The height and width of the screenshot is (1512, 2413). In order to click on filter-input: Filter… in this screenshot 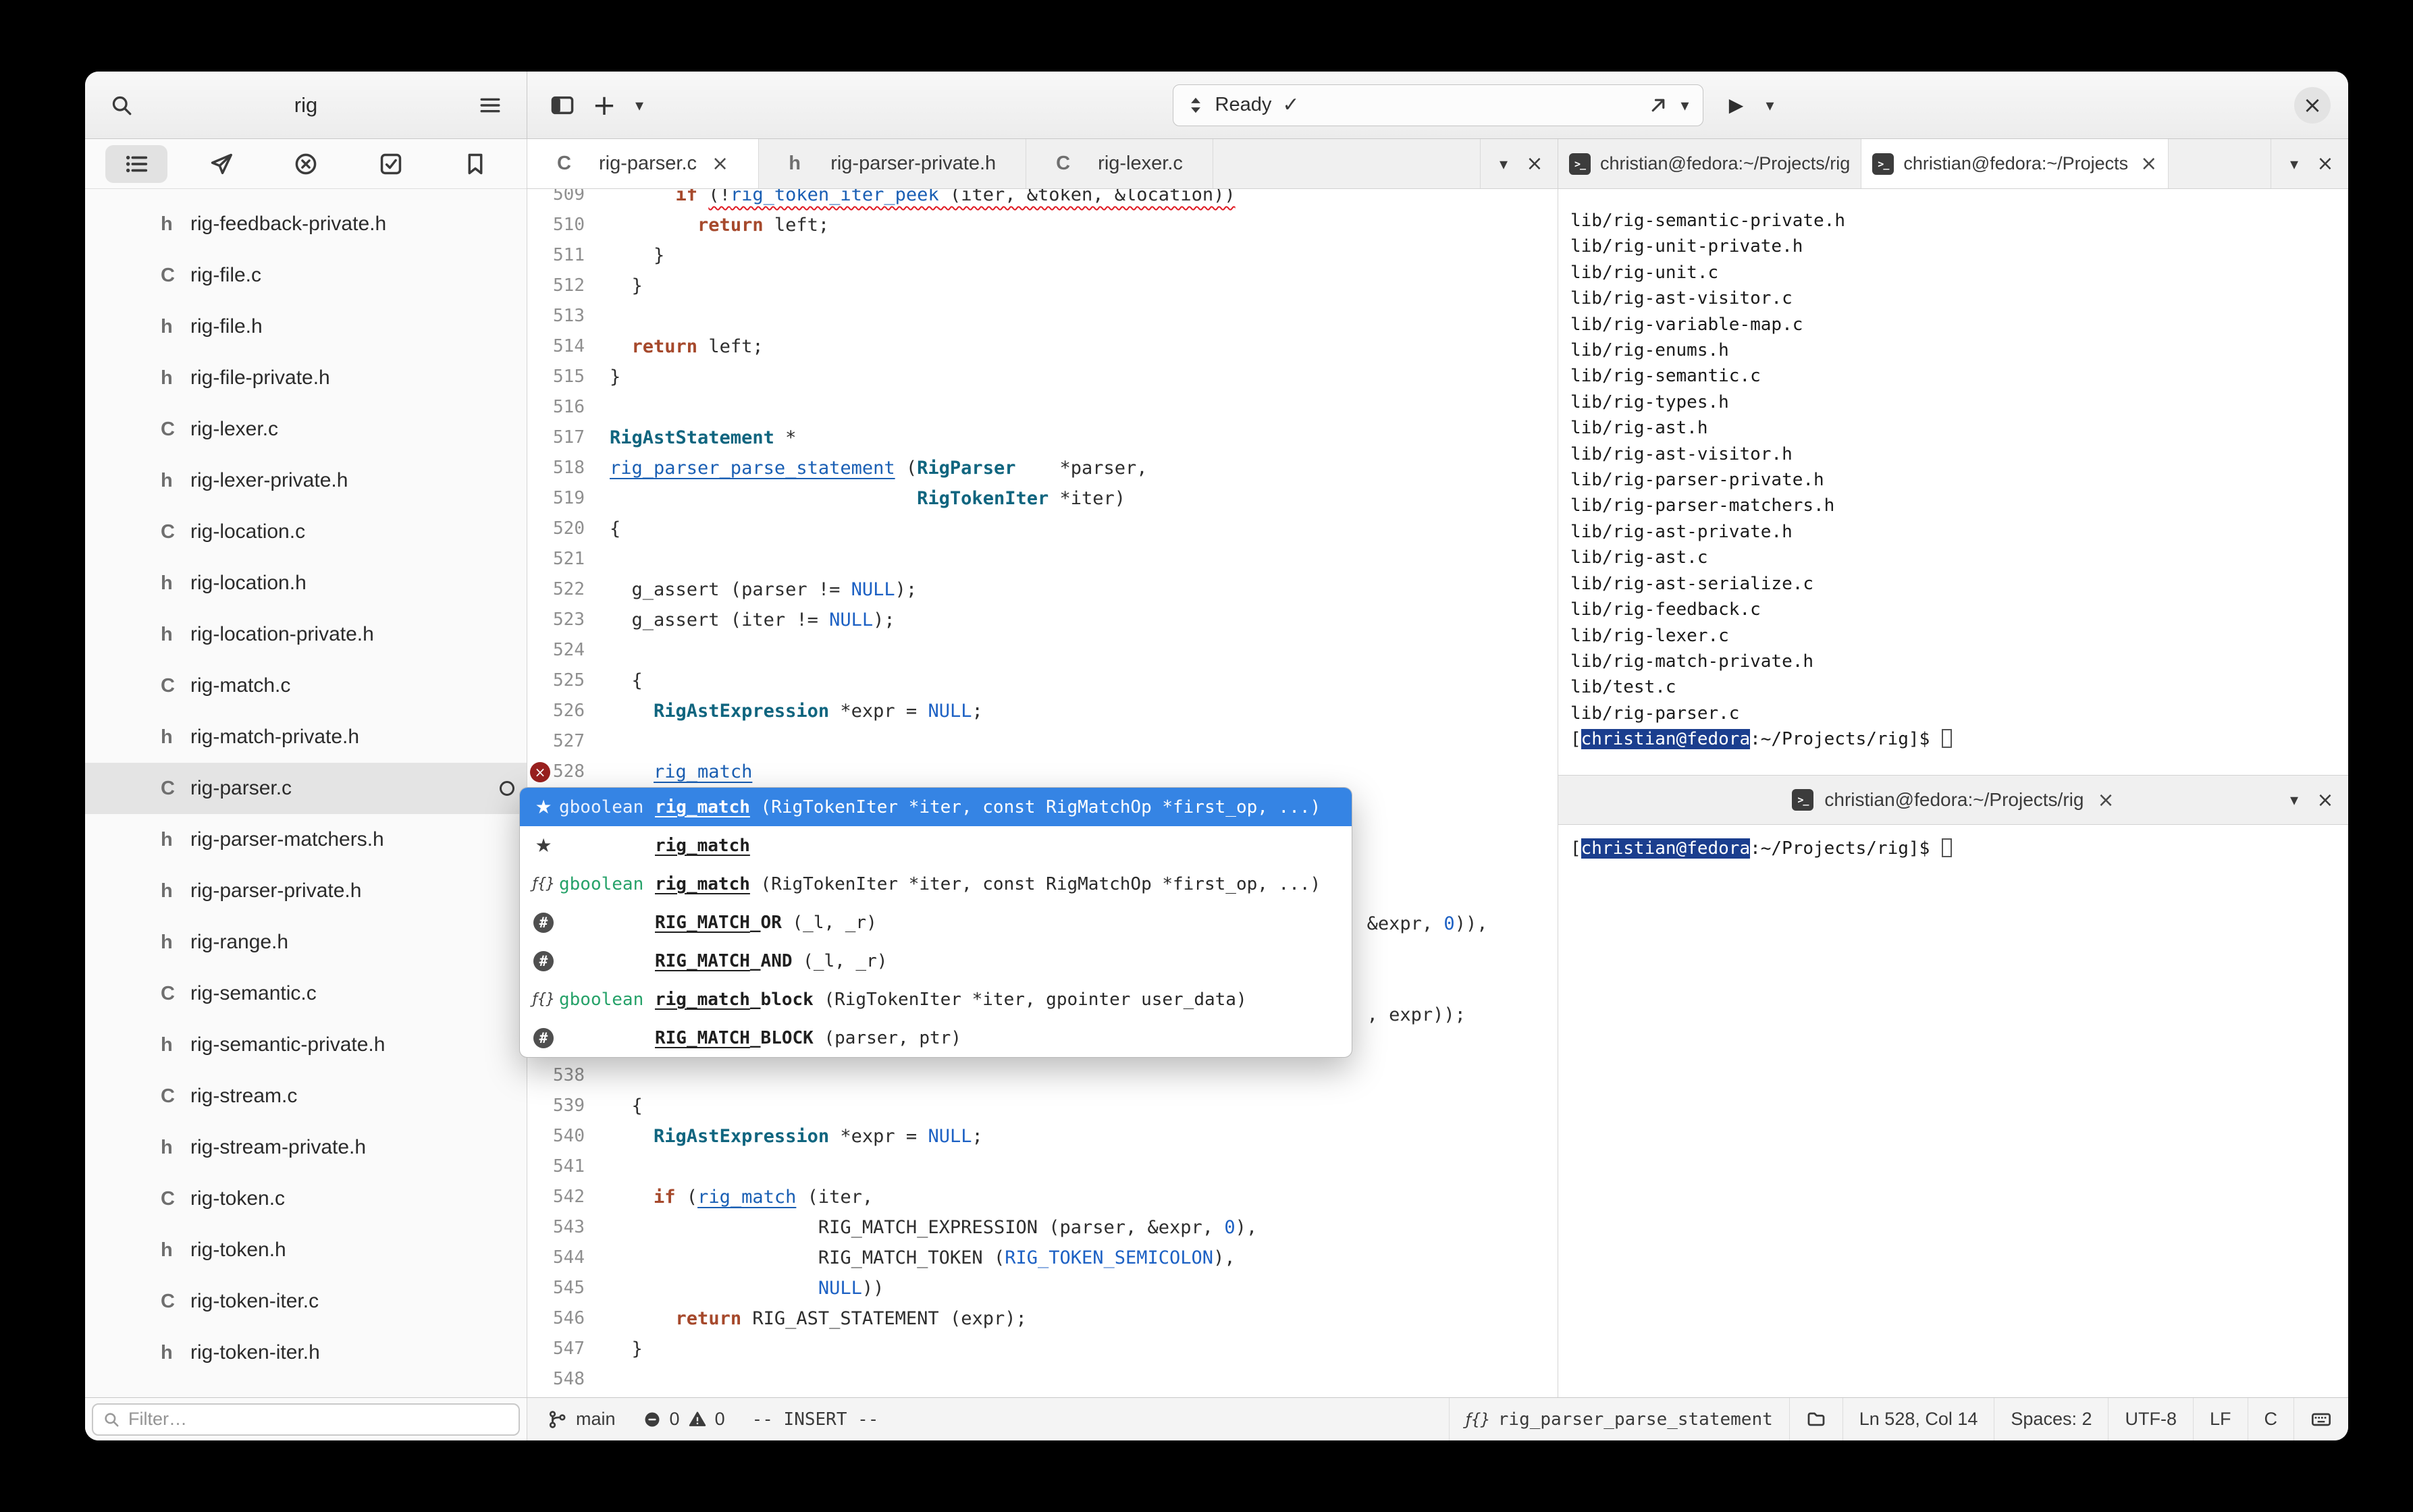, I will do `click(306, 1420)`.